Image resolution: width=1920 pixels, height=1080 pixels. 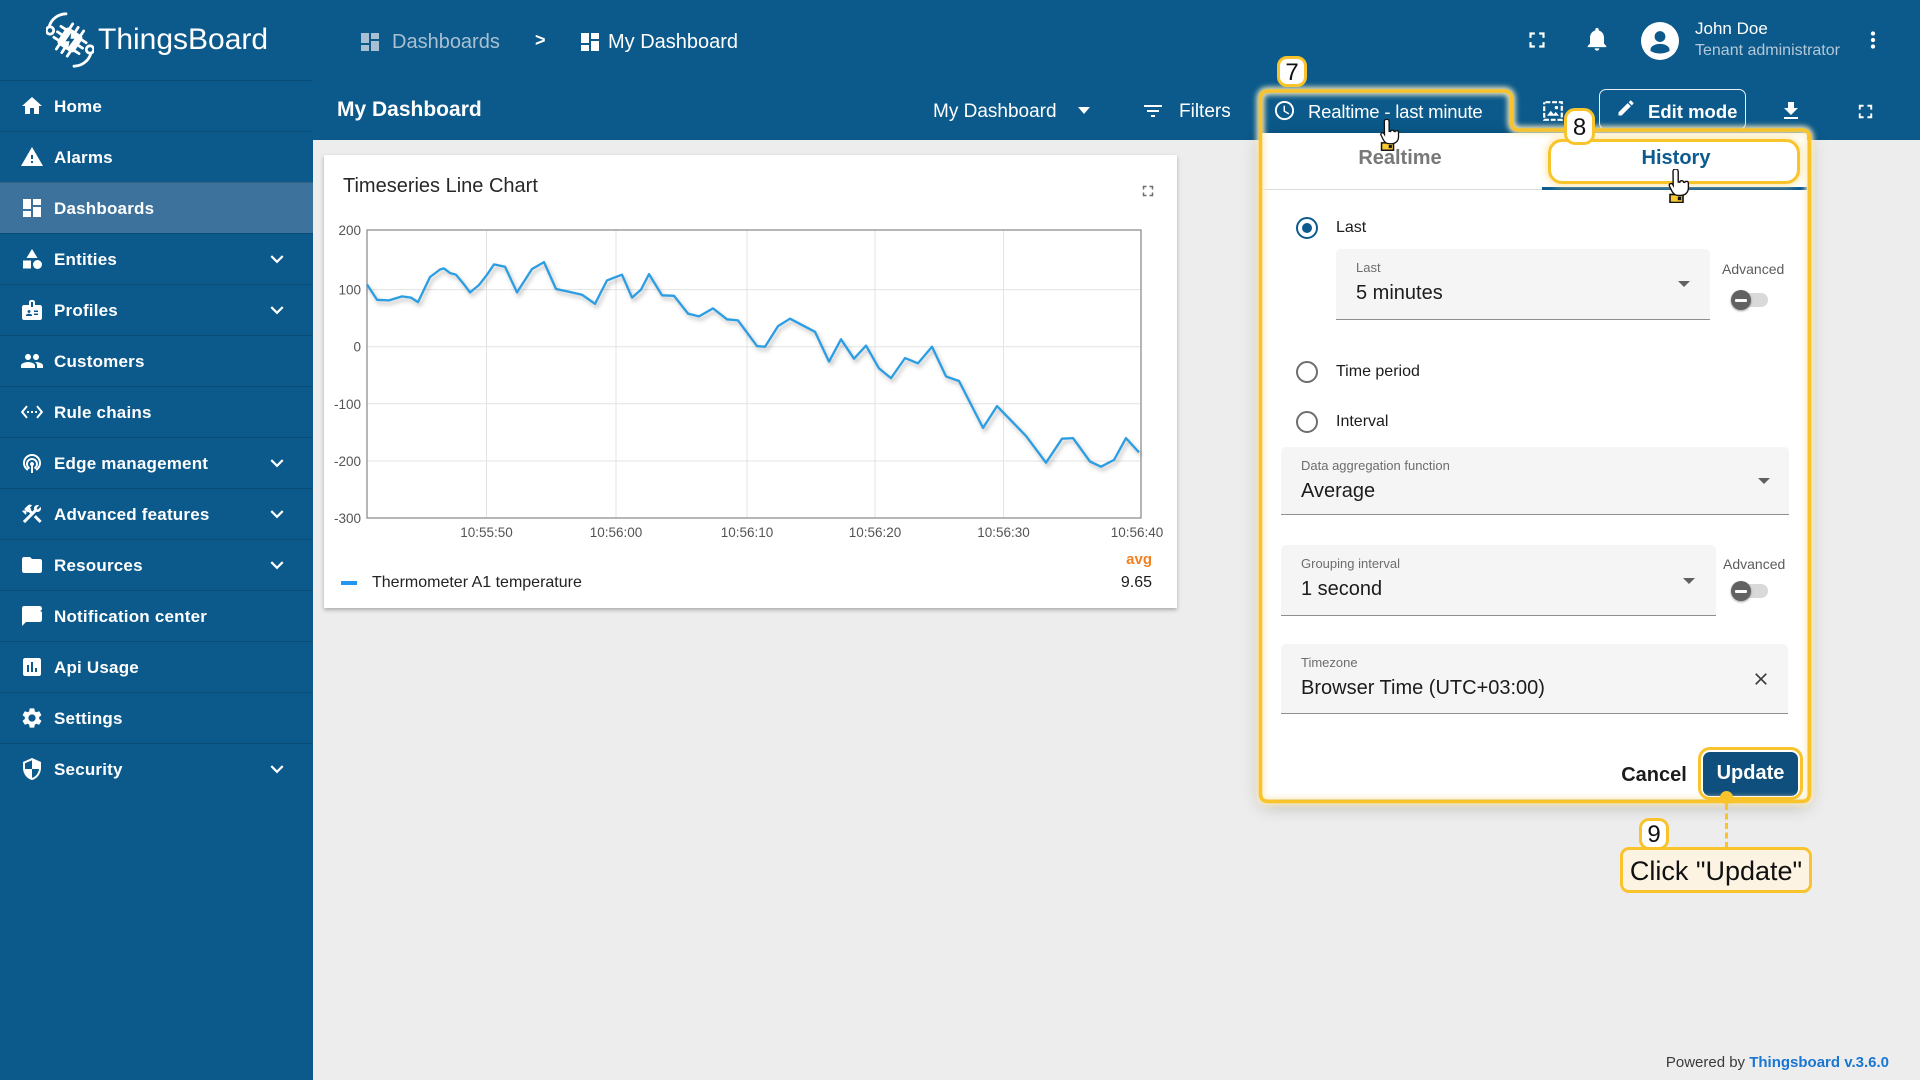 I want to click on svg-text: 200, so click(x=349, y=230).